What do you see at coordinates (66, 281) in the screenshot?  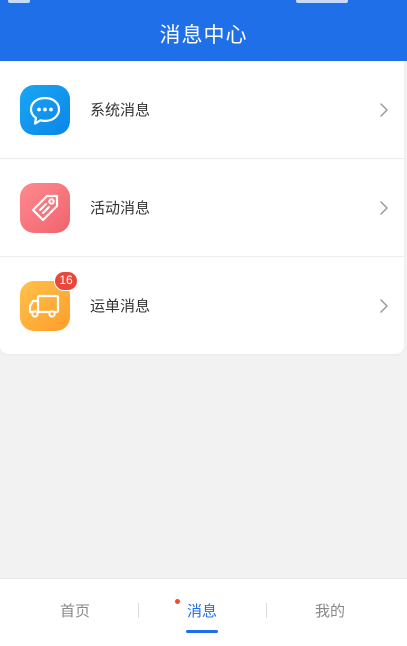 I see `unread-count-badge: 16` at bounding box center [66, 281].